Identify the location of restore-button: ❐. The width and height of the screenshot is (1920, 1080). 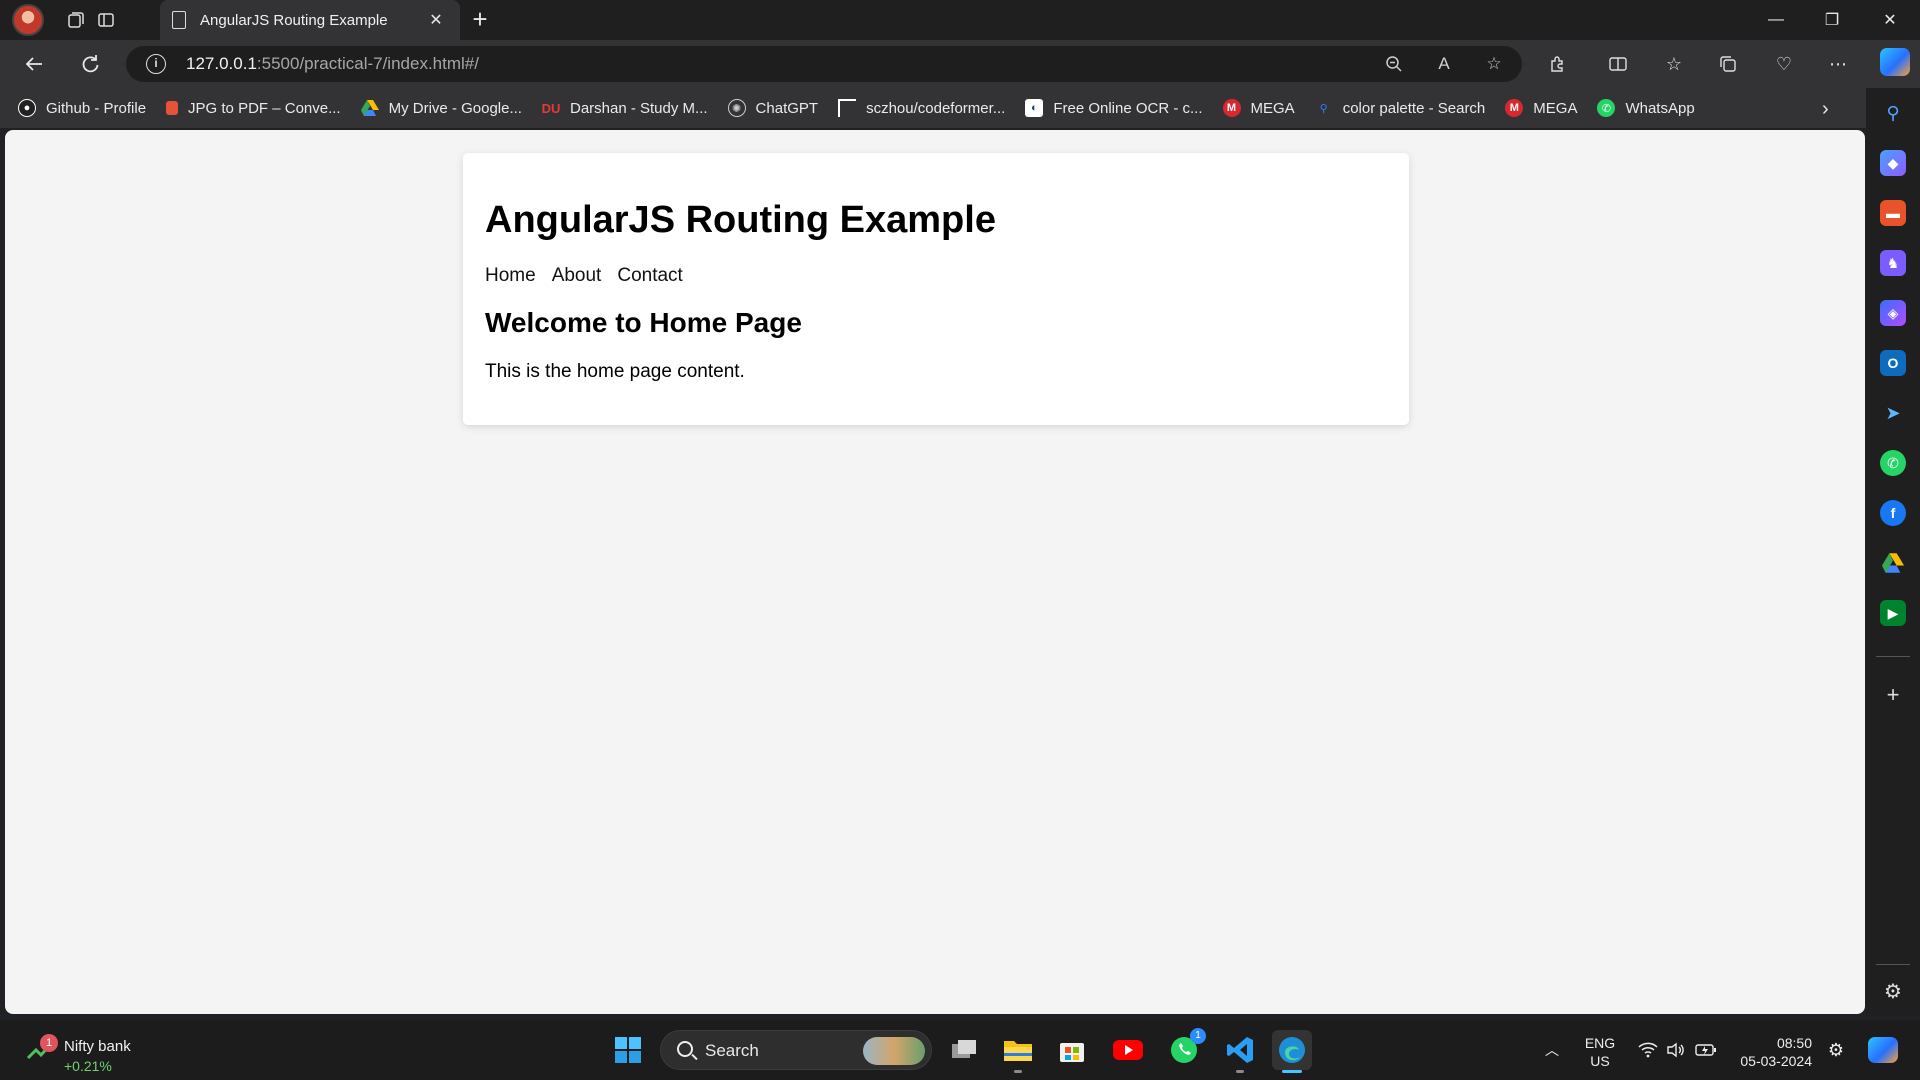
(1832, 20).